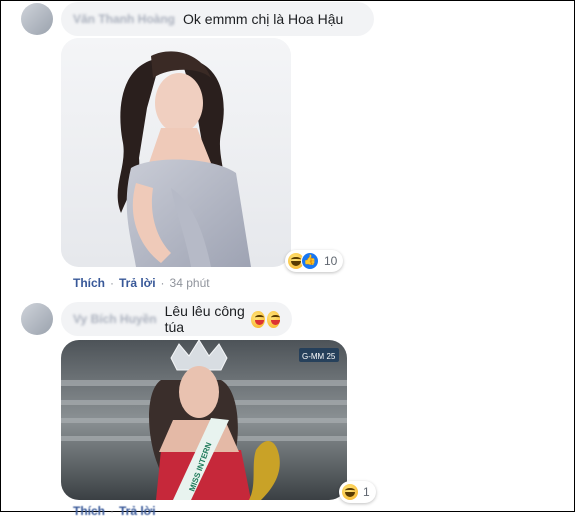  I want to click on comment-actions: Thích · Trả lời, so click(114, 511).